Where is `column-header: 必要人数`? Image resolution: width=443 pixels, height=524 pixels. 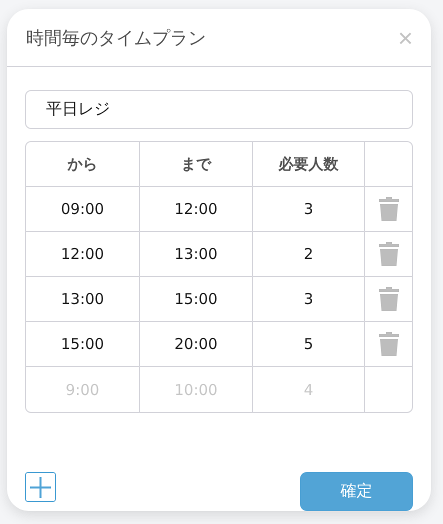 column-header: 必要人数 is located at coordinates (308, 164).